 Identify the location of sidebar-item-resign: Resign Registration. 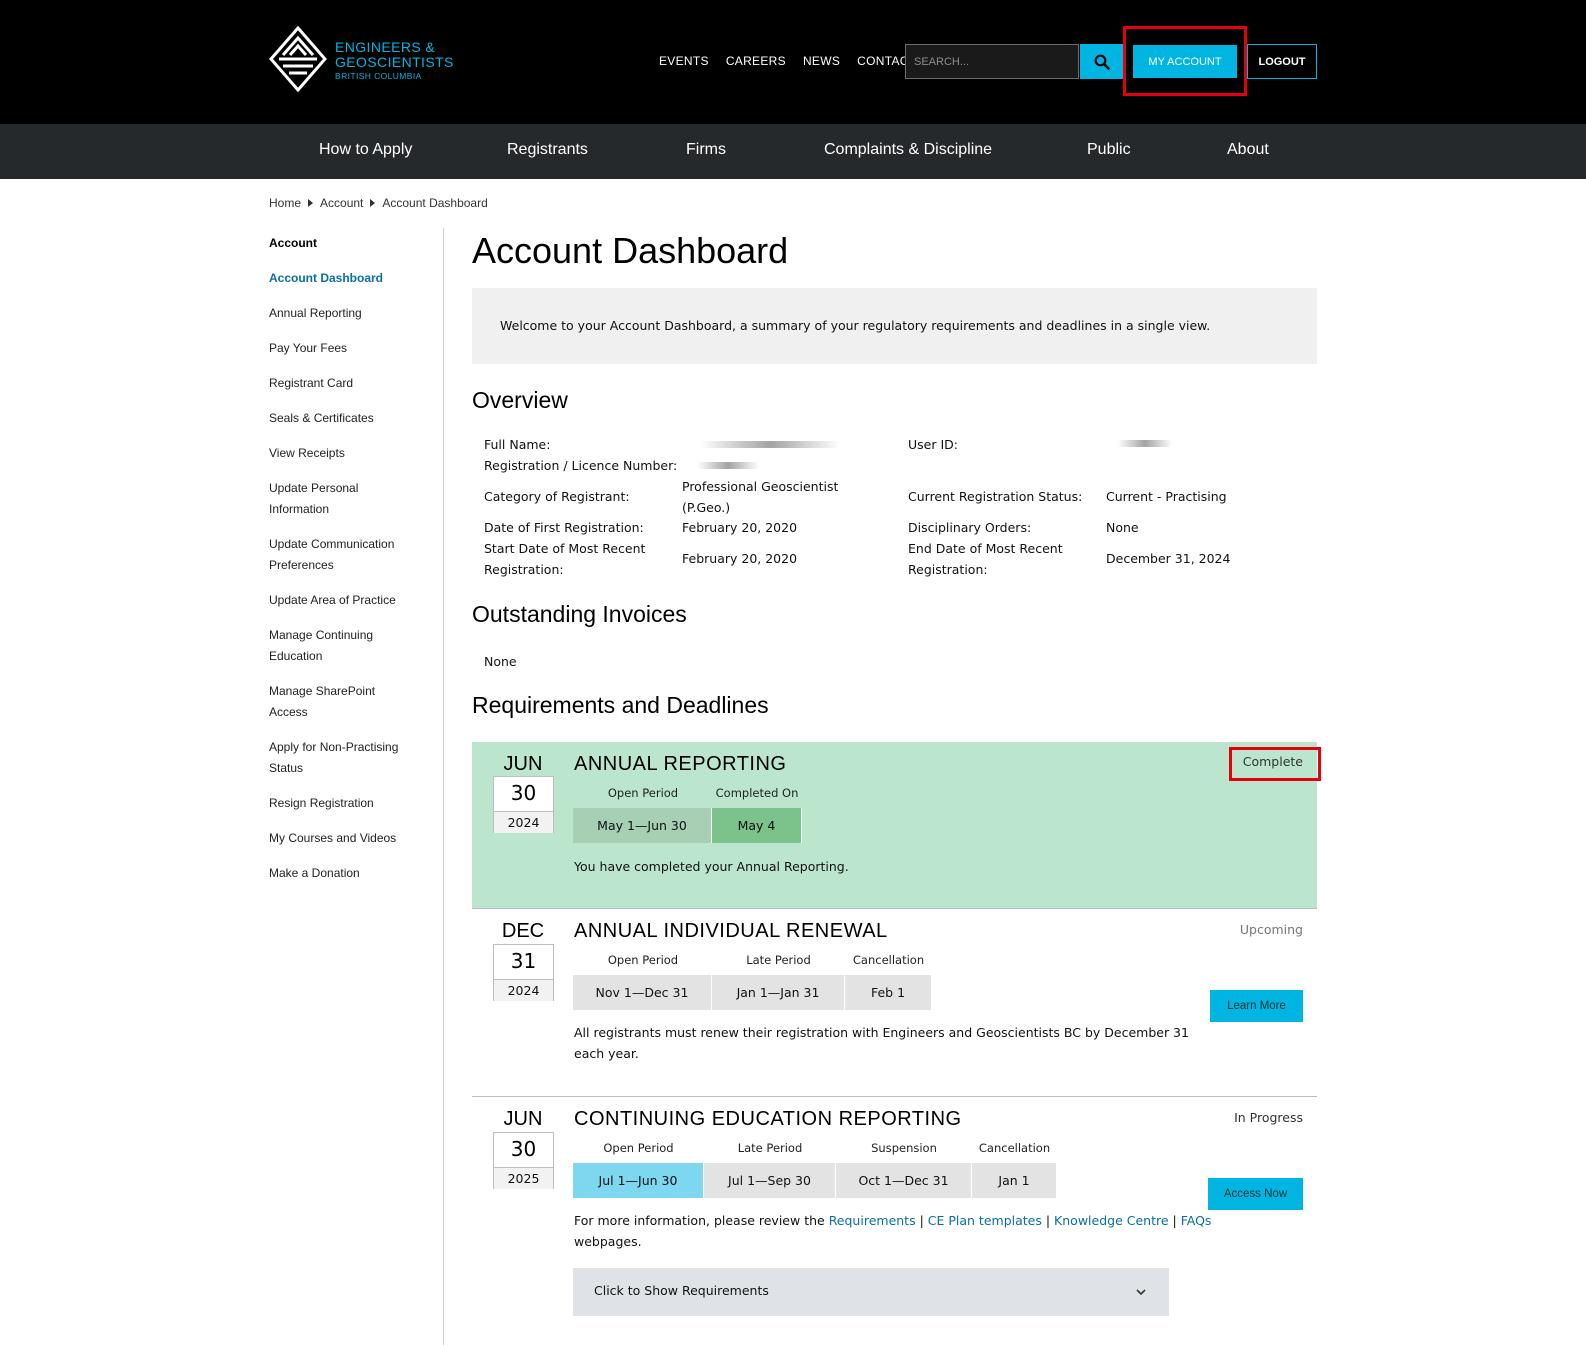
(349, 803).